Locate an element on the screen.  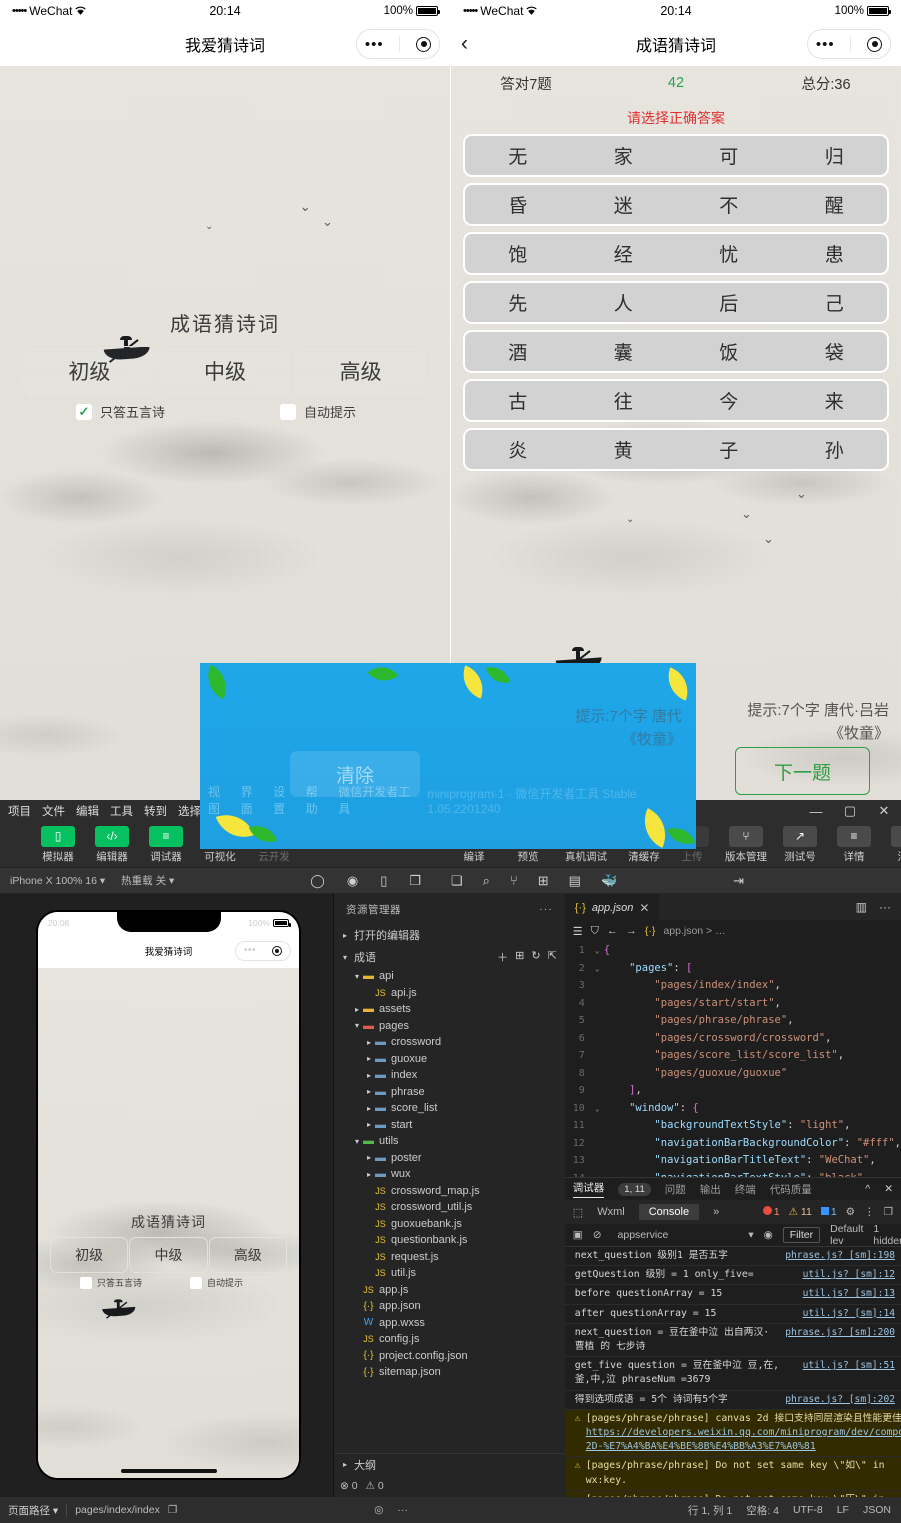
split-editor-icon: ⇥ is located at coordinates (738, 881).